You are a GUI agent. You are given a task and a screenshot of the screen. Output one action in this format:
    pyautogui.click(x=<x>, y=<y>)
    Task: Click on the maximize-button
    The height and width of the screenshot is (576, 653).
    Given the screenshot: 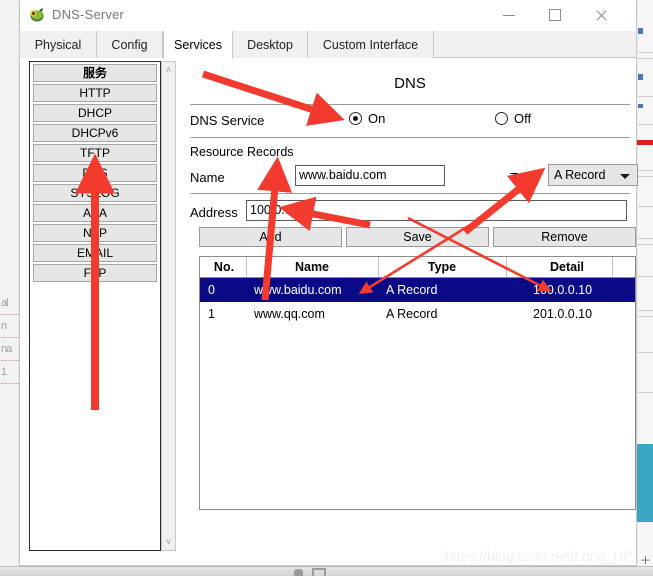 What is the action you would take?
    pyautogui.click(x=555, y=15)
    